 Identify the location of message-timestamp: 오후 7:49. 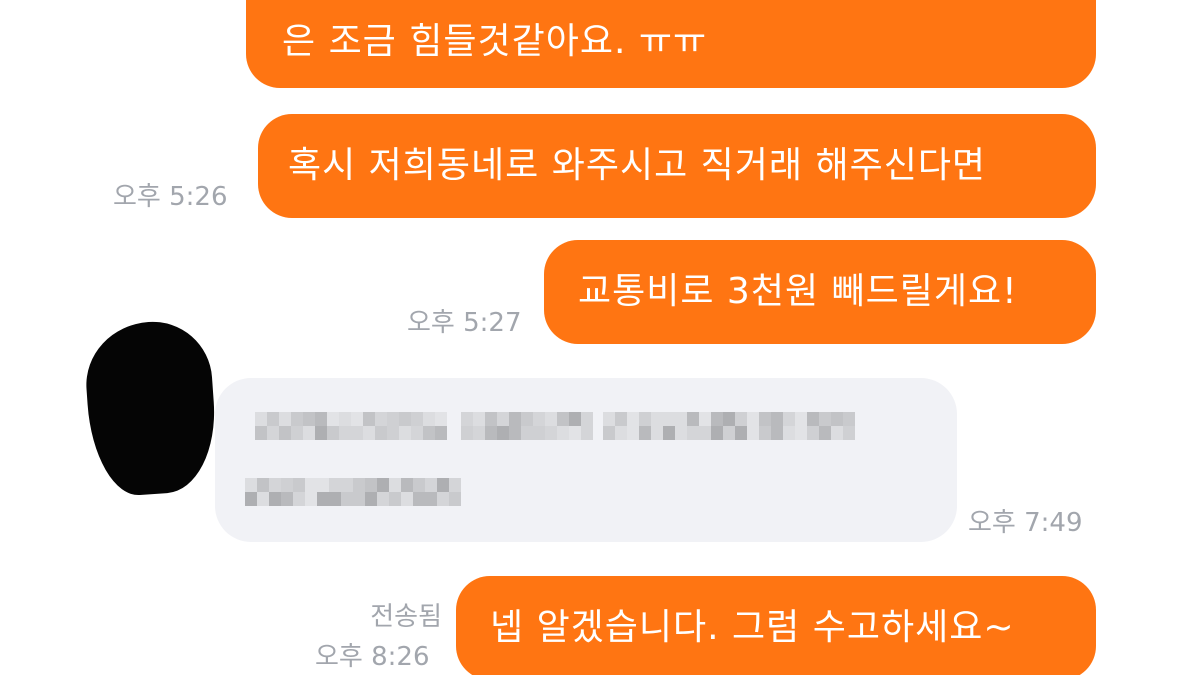
(1025, 523).